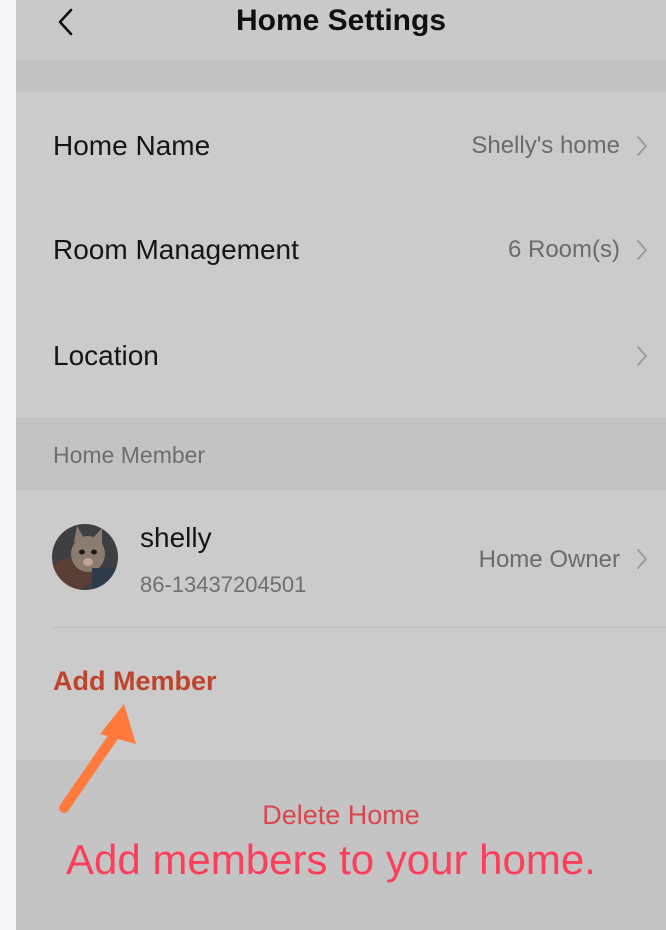 Image resolution: width=666 pixels, height=930 pixels. I want to click on left-edge-strip, so click(8, 465).